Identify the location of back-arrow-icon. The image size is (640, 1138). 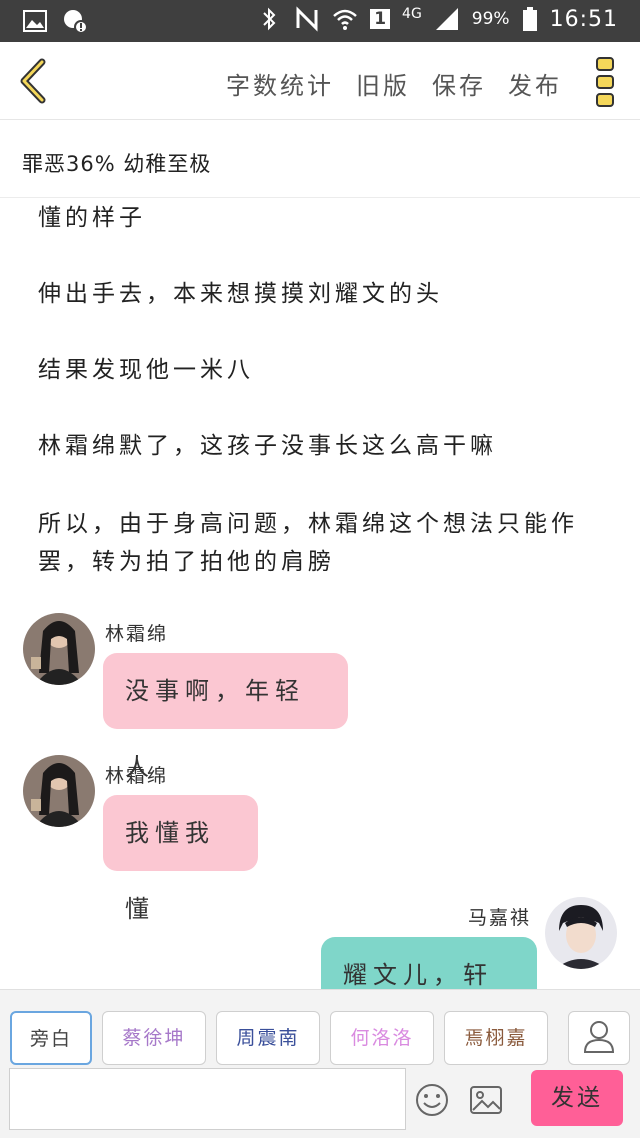
(34, 81).